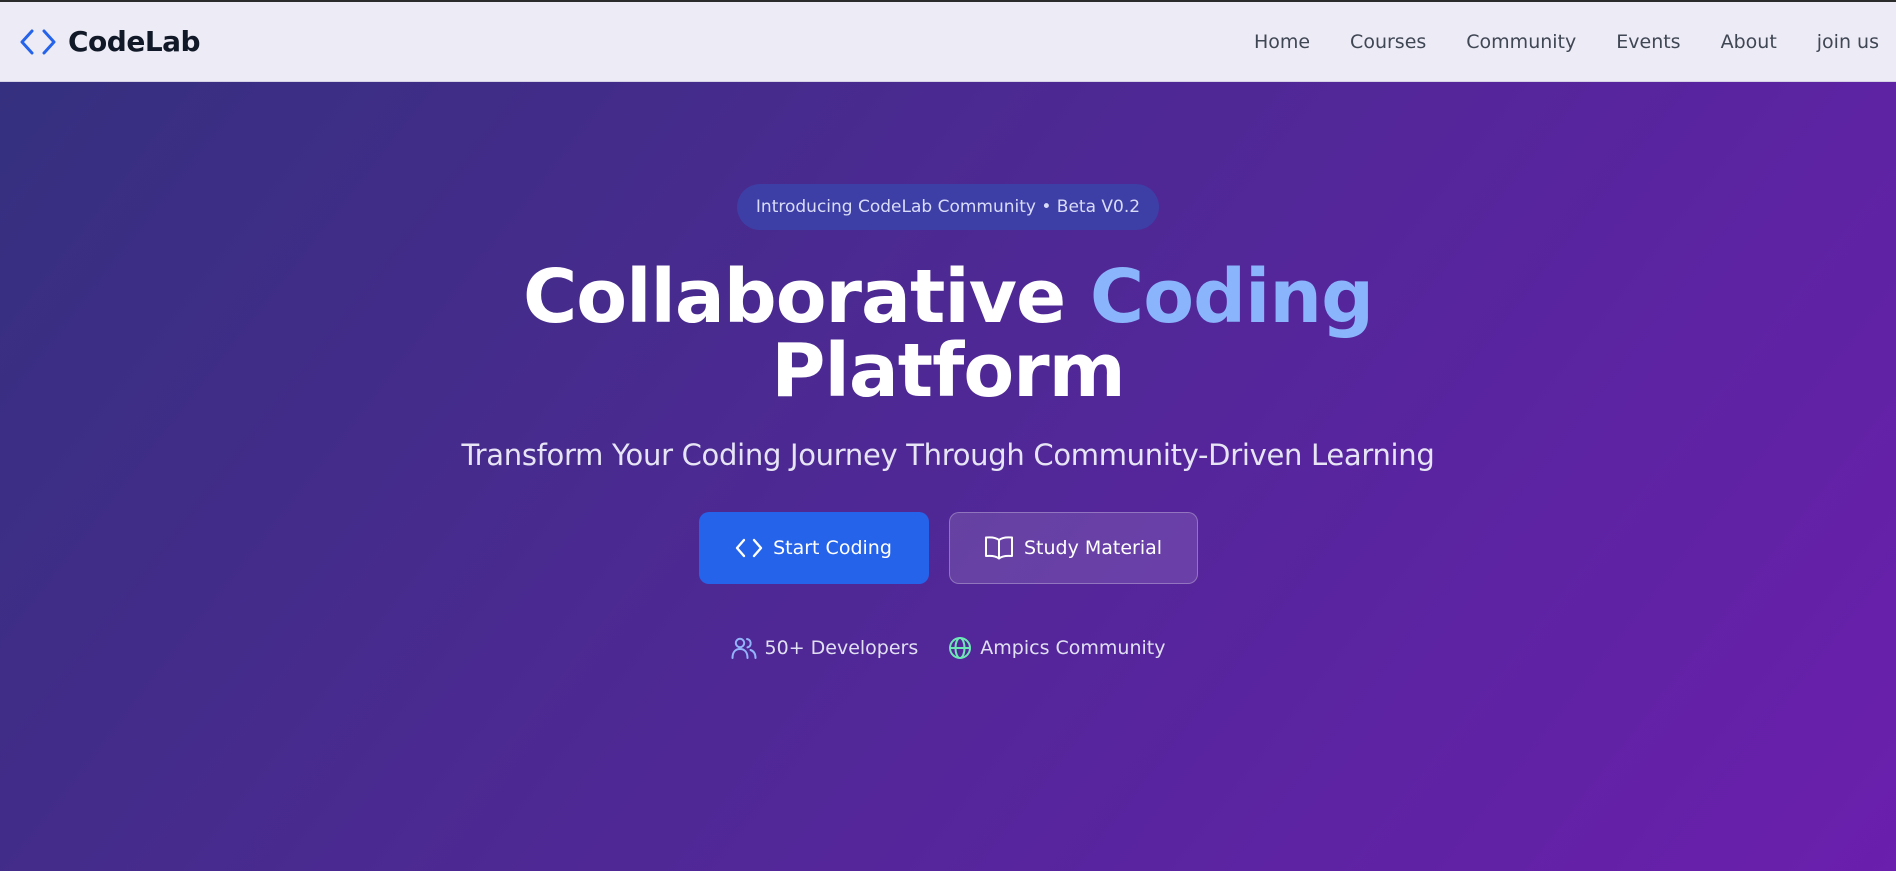 The height and width of the screenshot is (871, 1896). Describe the element at coordinates (1848, 42) in the screenshot. I see `nav-item-join-us: join us` at that location.